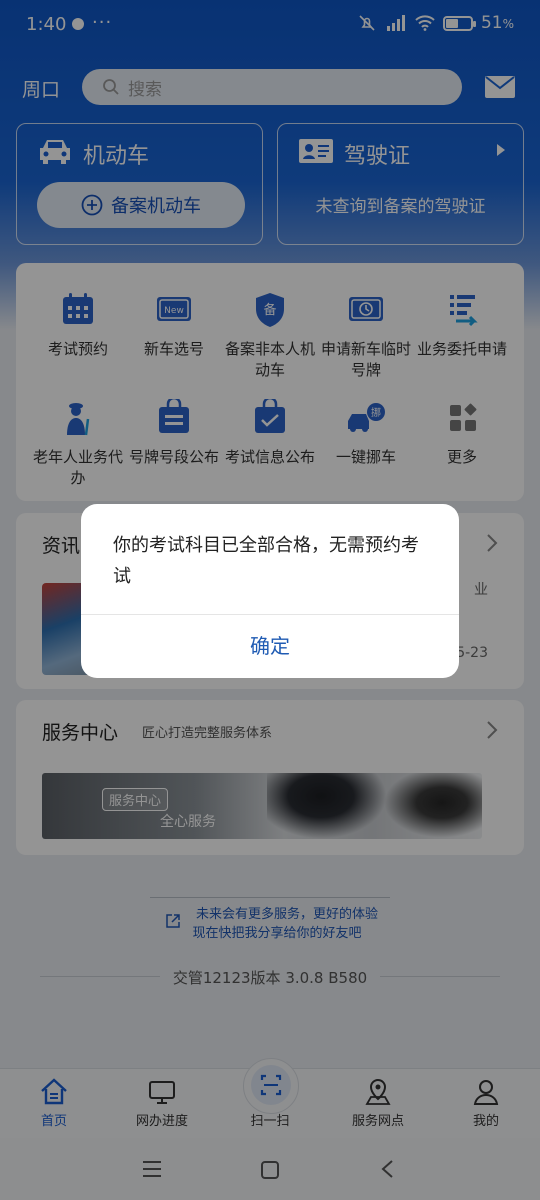 This screenshot has height=1200, width=540. What do you see at coordinates (270, 646) in the screenshot?
I see `confirm-button: 确定` at bounding box center [270, 646].